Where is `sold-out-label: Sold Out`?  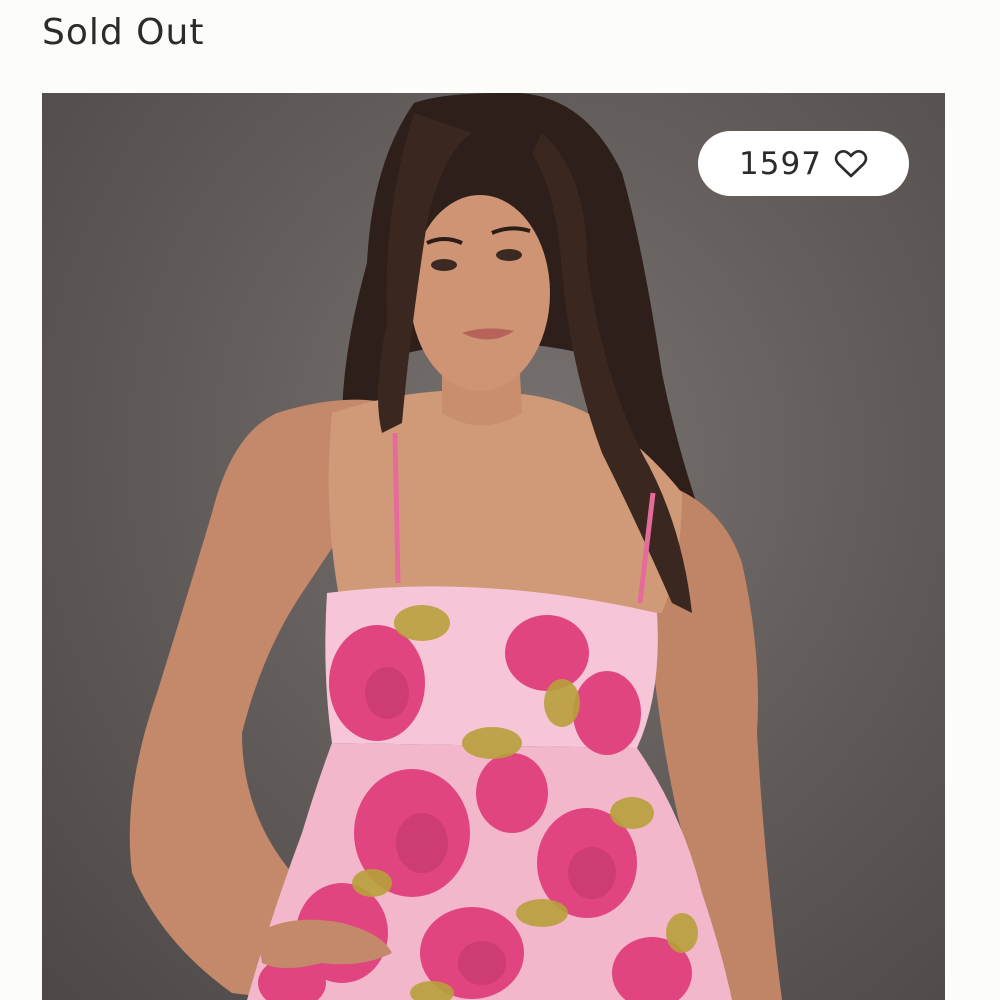
sold-out-label: Sold Out is located at coordinates (123, 32).